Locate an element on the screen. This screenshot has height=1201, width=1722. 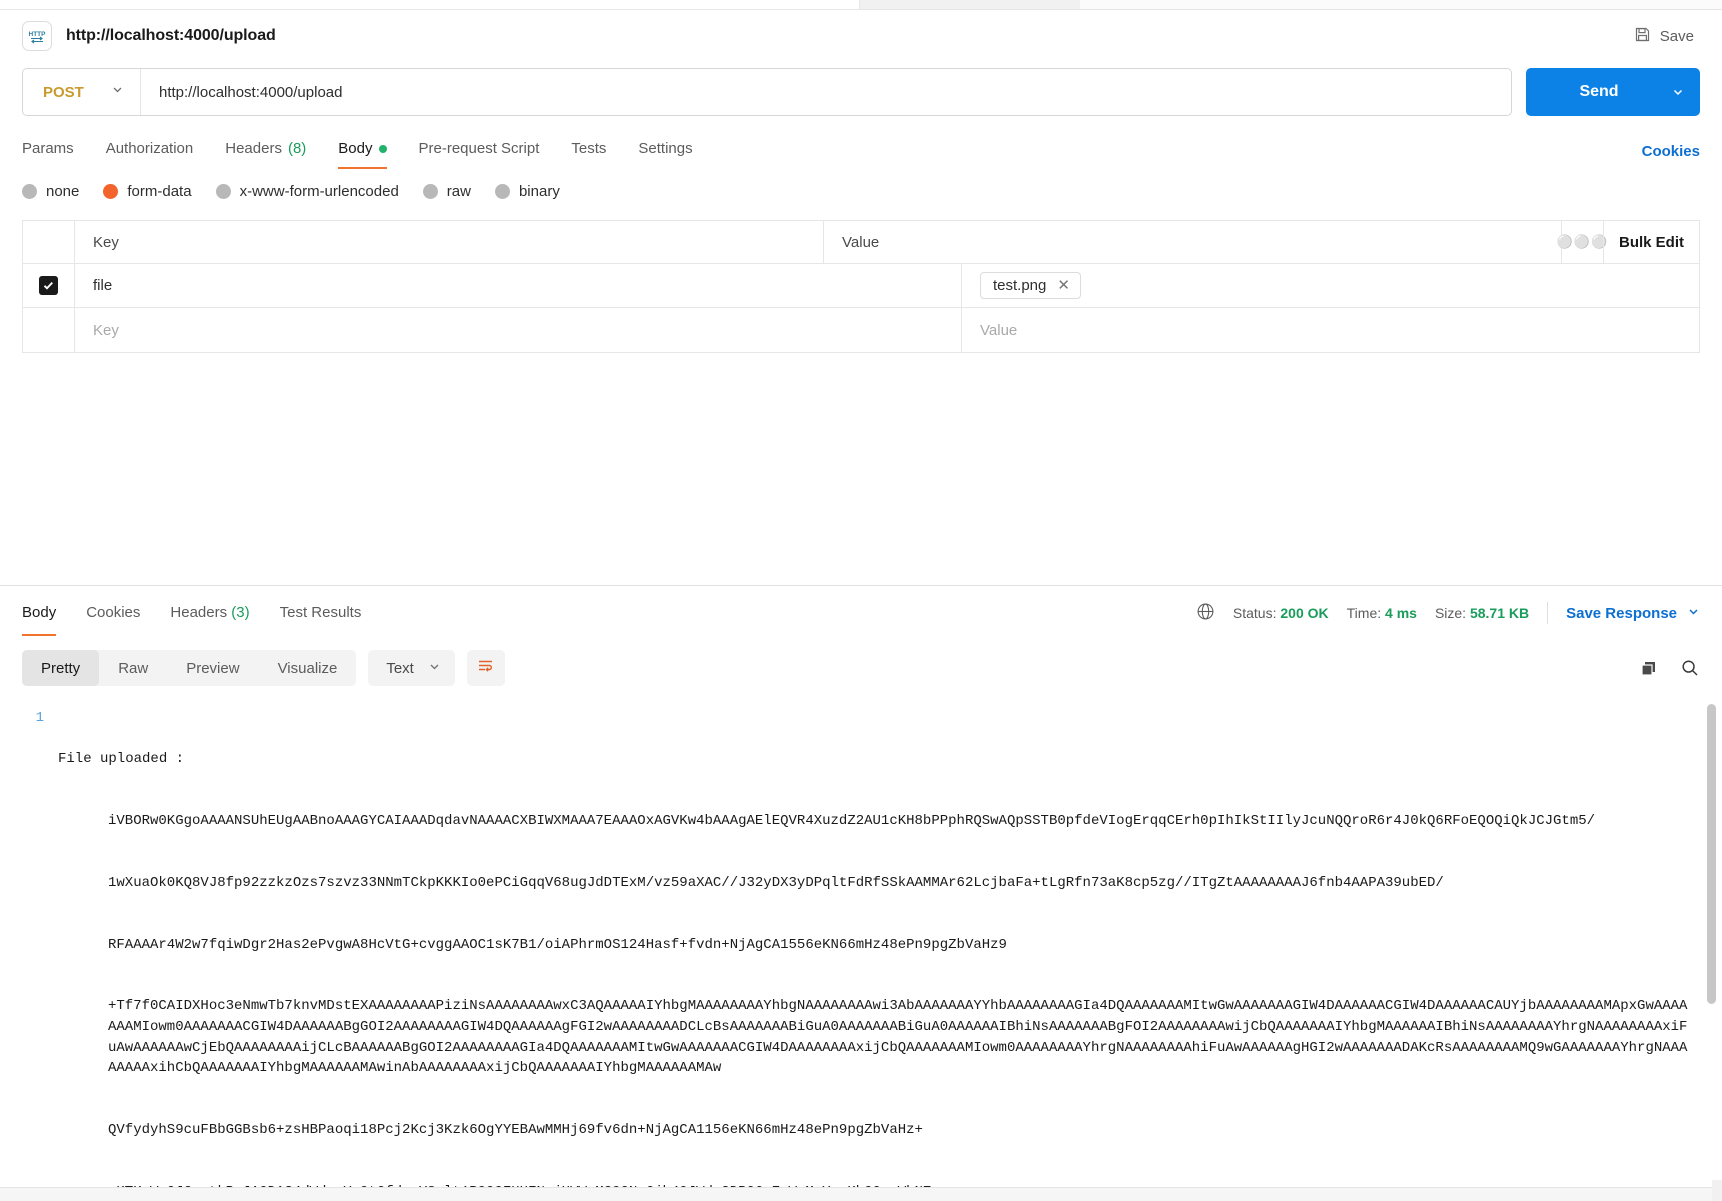
tab-authorization: Authorization is located at coordinates (150, 151).